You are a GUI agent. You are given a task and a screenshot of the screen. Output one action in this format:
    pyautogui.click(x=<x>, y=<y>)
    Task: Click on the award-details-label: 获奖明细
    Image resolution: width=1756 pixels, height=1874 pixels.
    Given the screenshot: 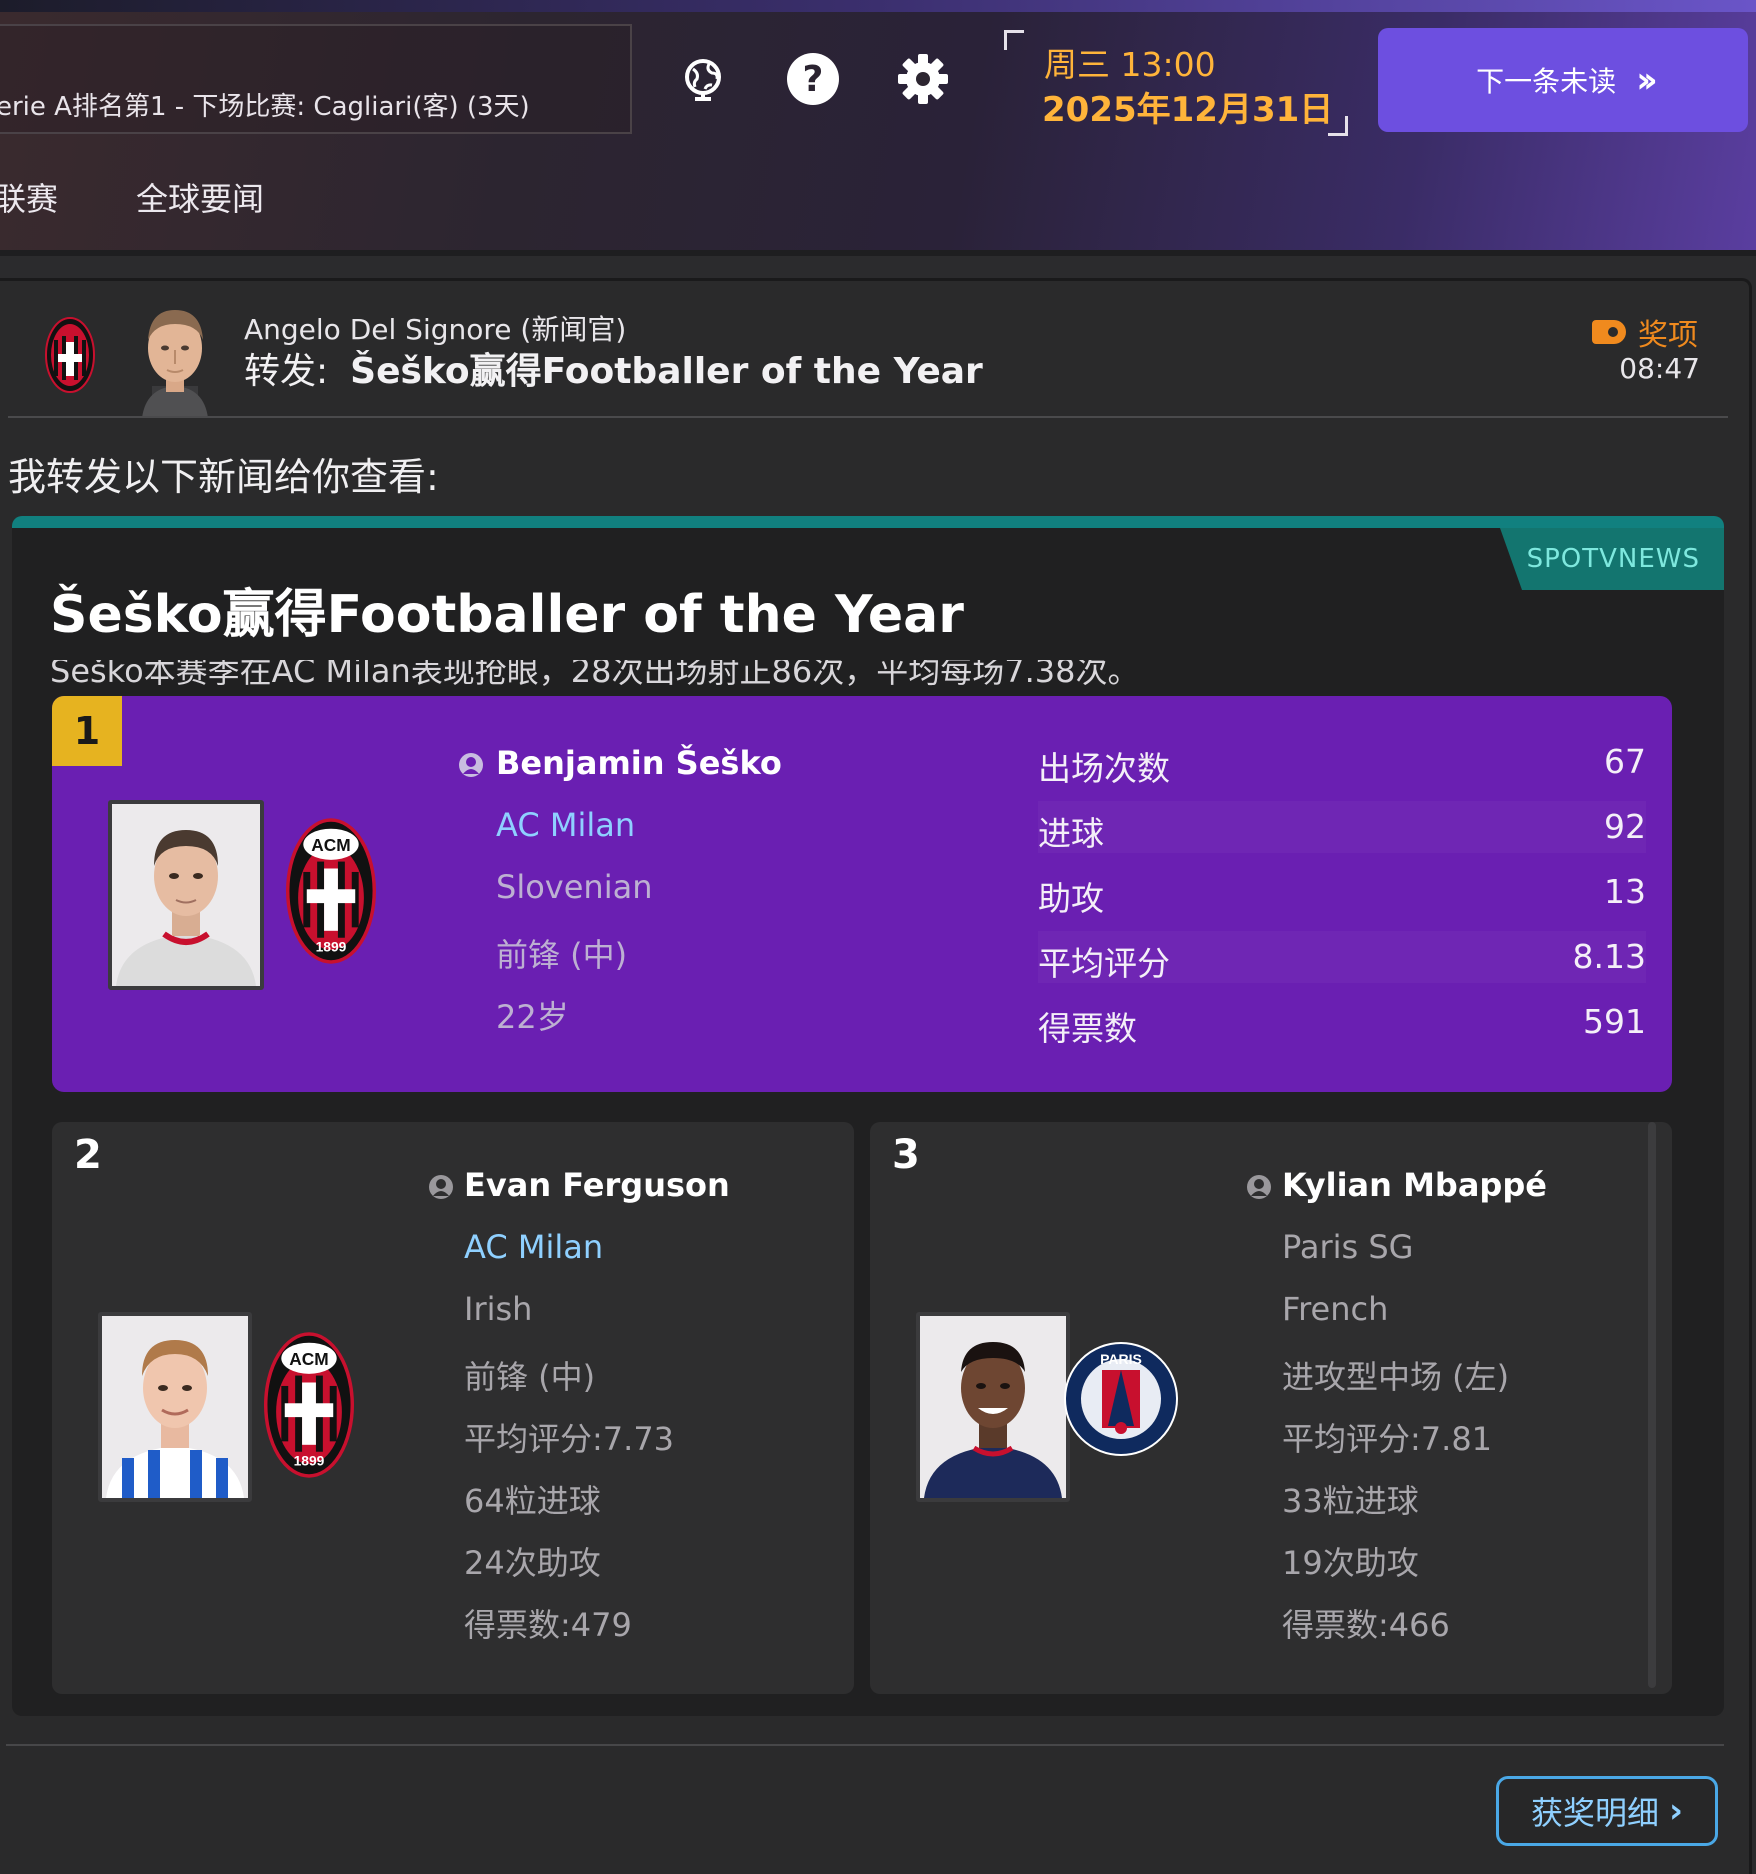 What is the action you would take?
    pyautogui.click(x=1594, y=1813)
    